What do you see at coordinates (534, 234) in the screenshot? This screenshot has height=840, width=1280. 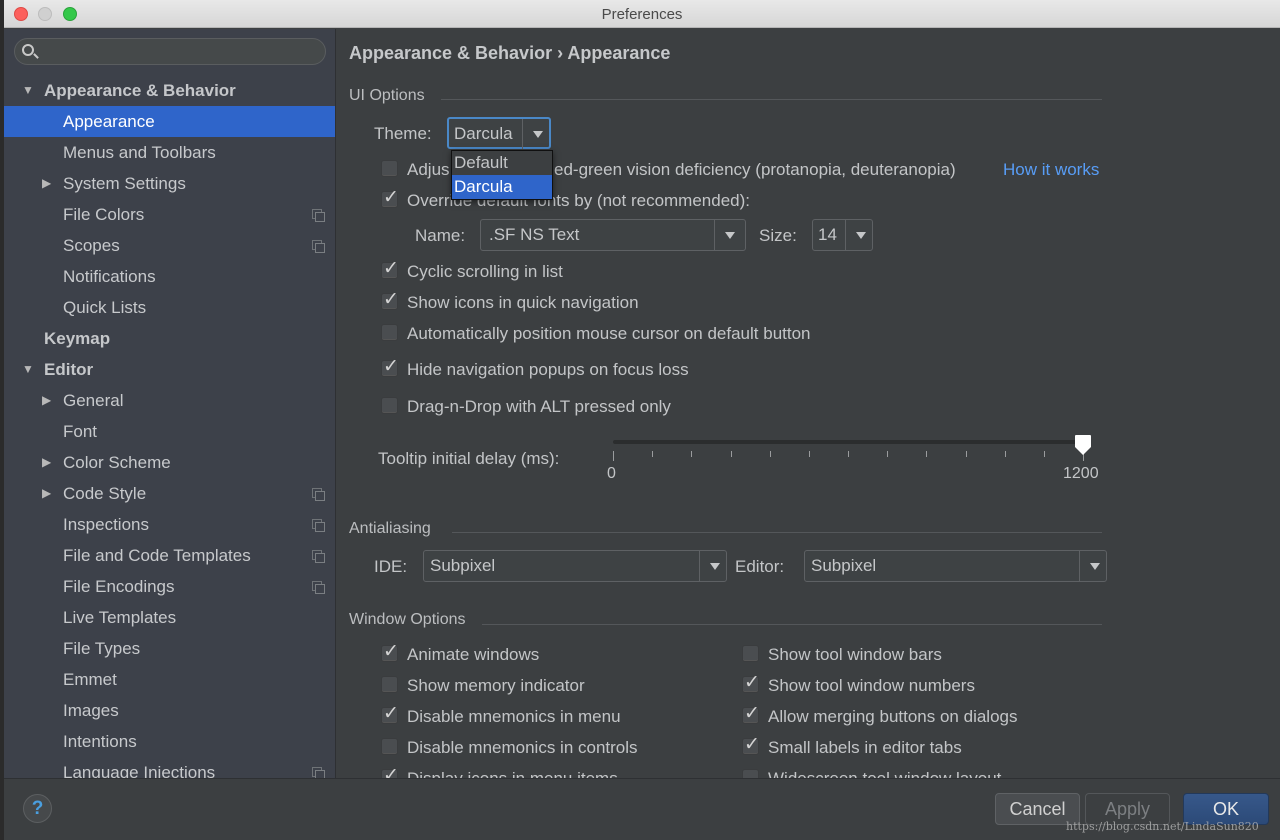 I see `font-name-value: .SF NS Text` at bounding box center [534, 234].